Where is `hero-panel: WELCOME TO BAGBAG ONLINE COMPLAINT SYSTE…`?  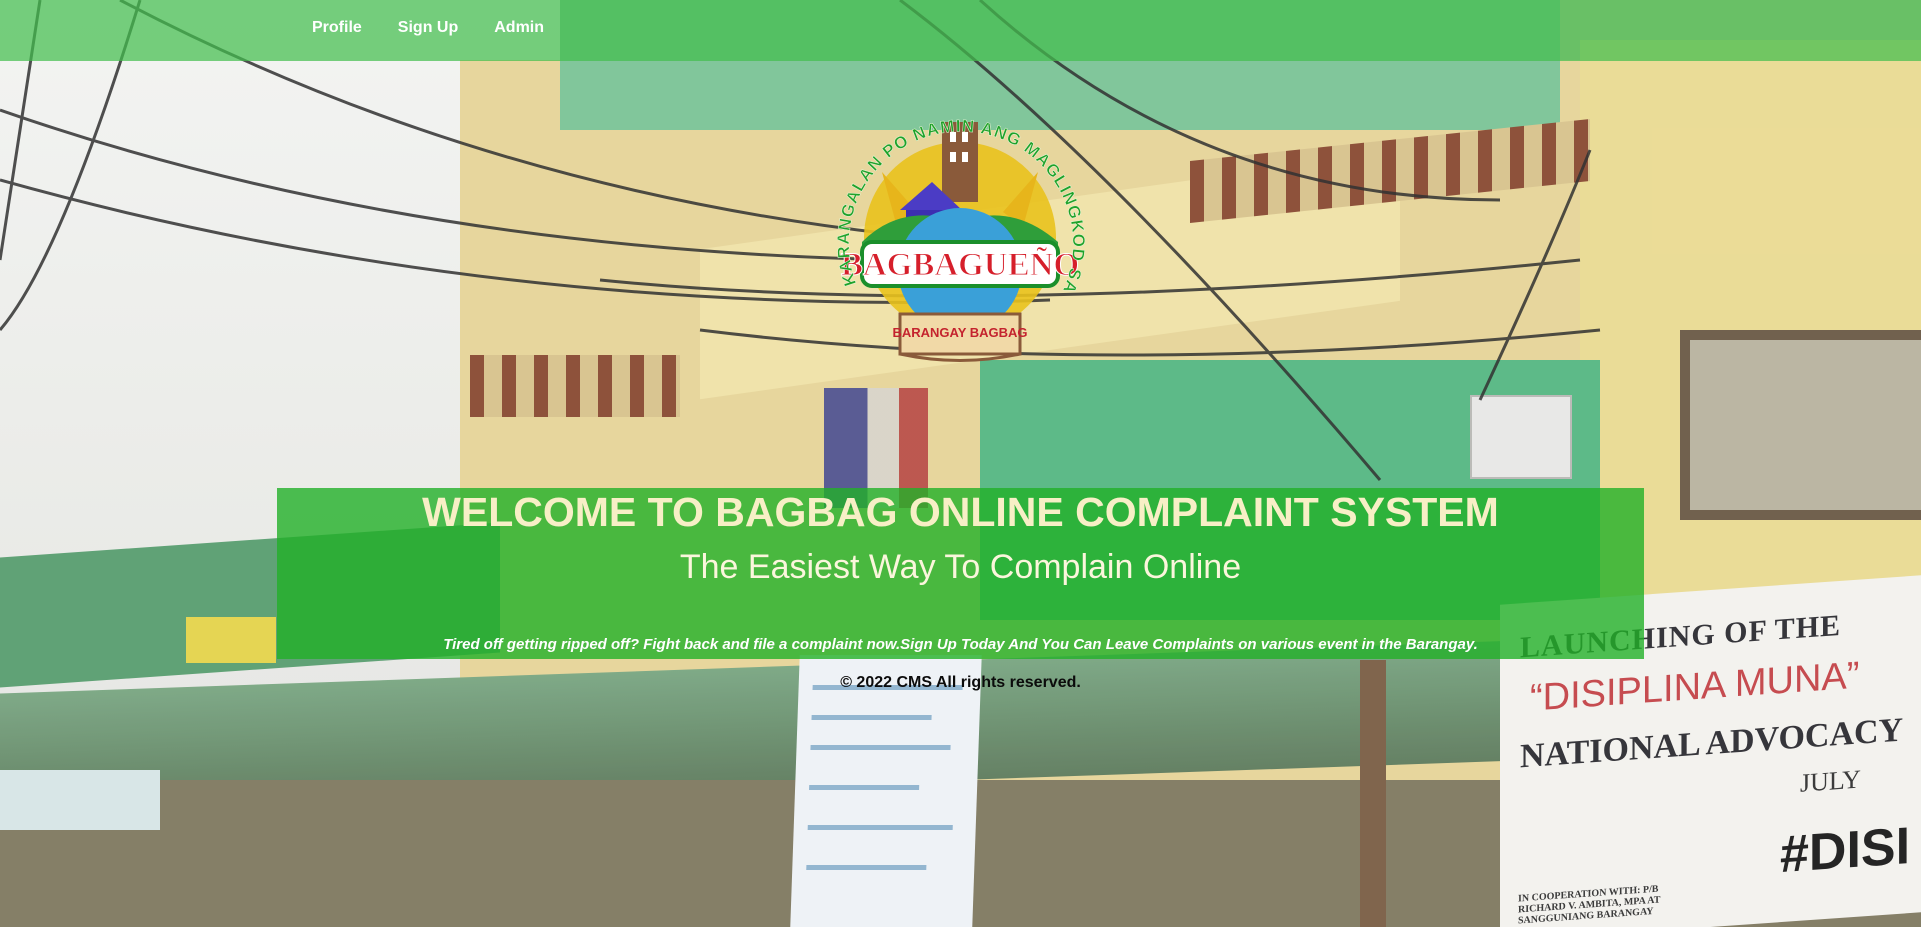
hero-panel: WELCOME TO BAGBAG ONLINE COMPLAINT SYSTE… is located at coordinates (960, 573).